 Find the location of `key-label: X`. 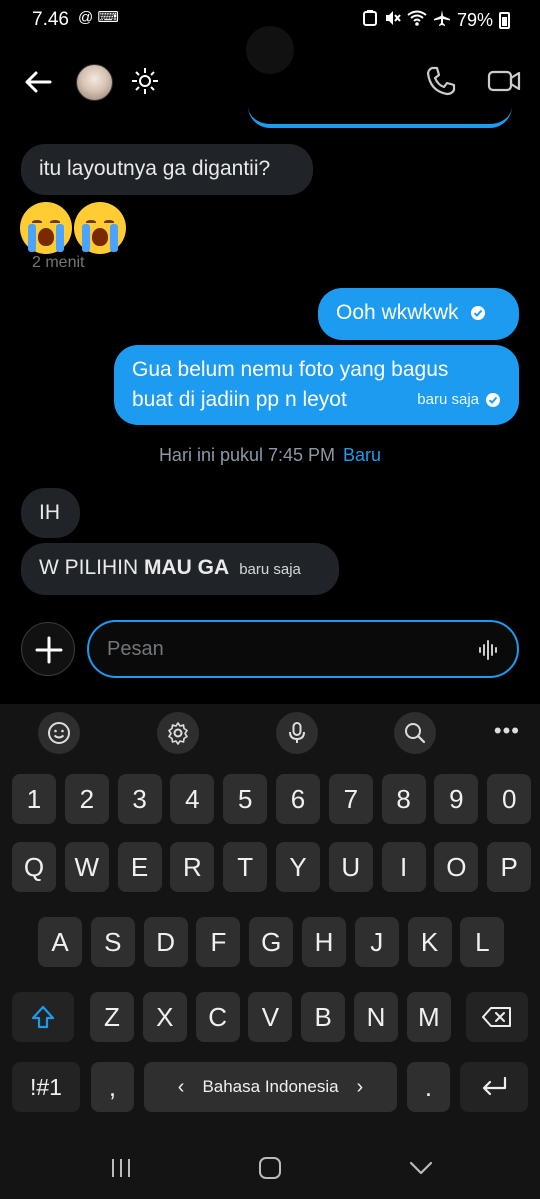

key-label: X is located at coordinates (165, 1016).